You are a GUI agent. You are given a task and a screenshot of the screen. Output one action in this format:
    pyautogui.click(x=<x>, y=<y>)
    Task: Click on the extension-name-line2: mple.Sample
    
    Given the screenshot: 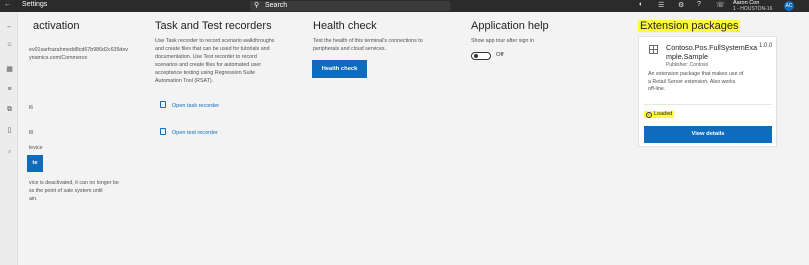 What is the action you would take?
    pyautogui.click(x=687, y=56)
    